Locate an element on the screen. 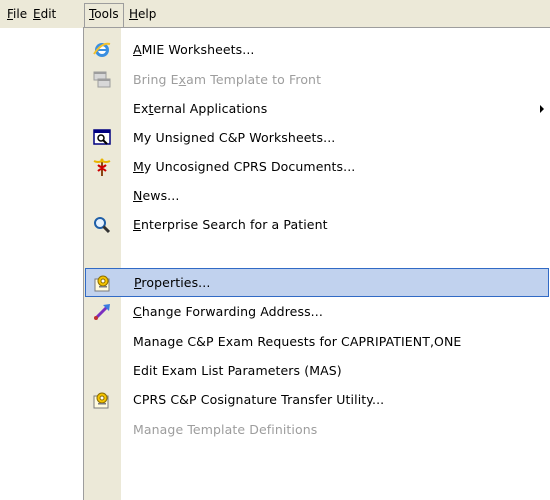  menu-item-enterprise-search: Enterprise Search for a Patient is located at coordinates (317, 224).